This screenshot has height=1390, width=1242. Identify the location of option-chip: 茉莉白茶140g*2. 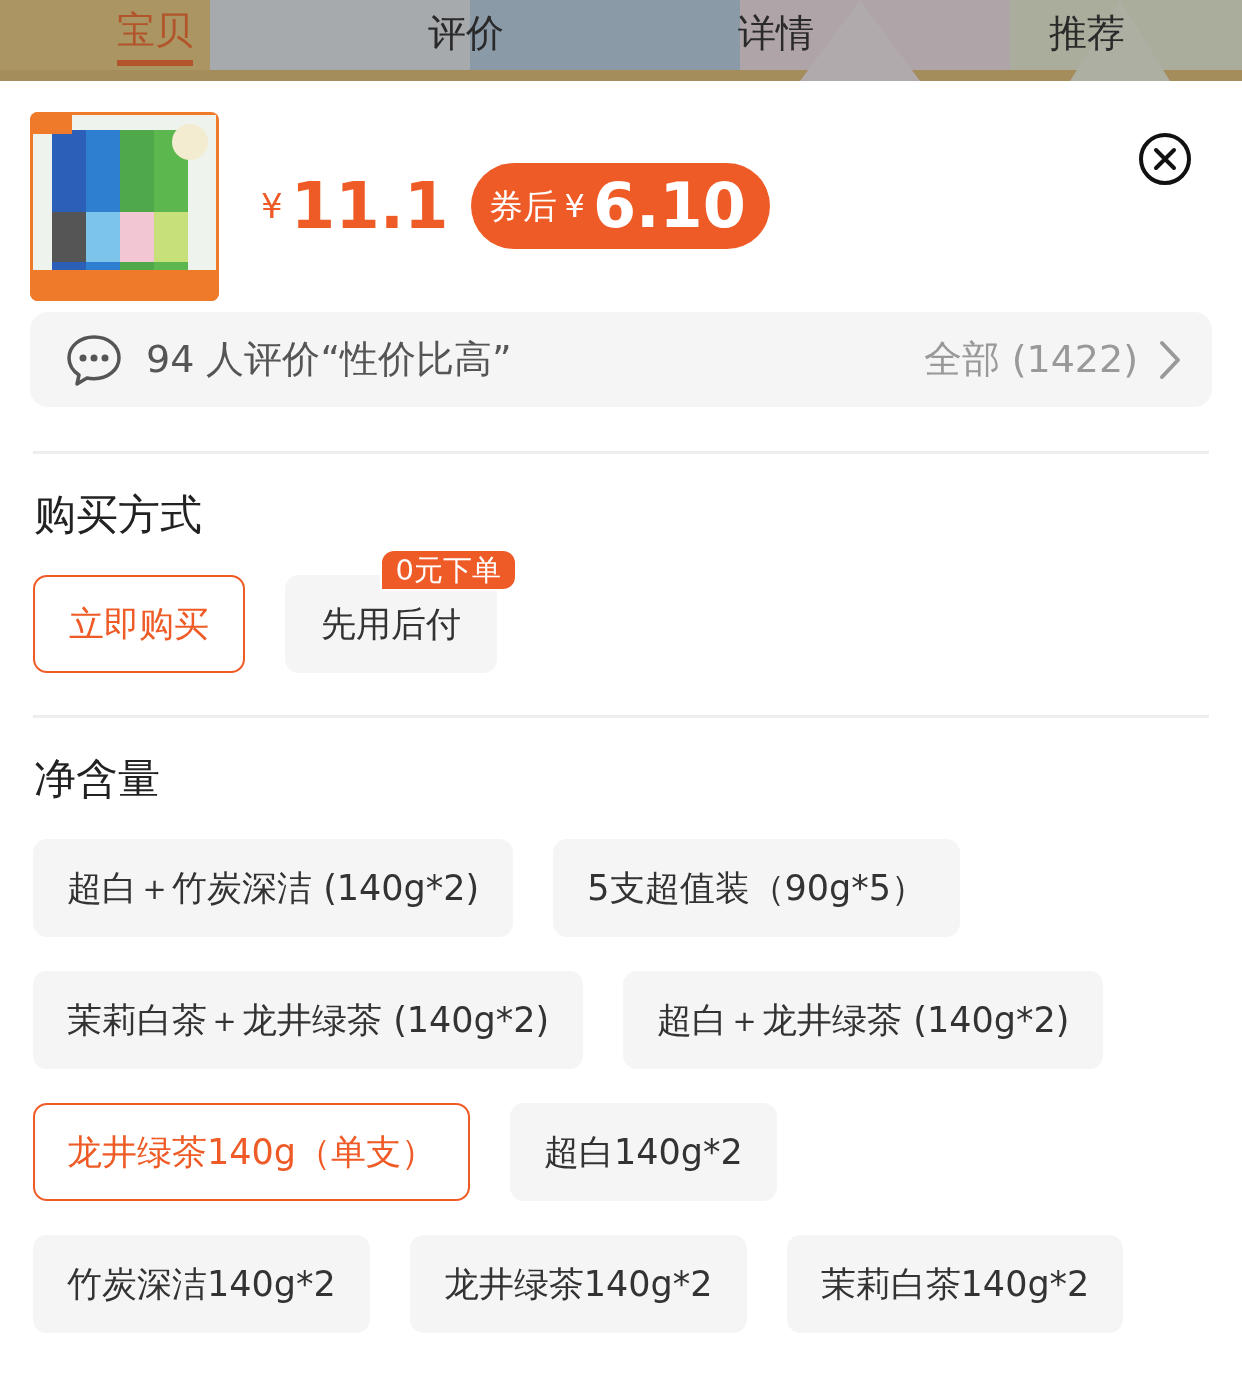
(955, 1283).